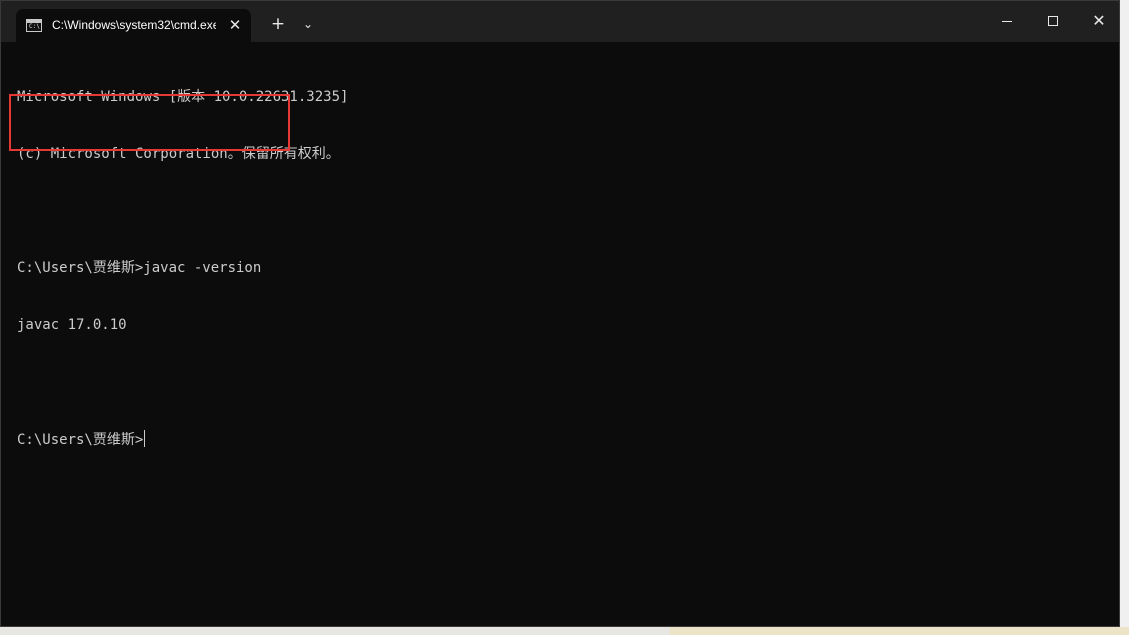  I want to click on tab-close-icon: ✕, so click(235, 25).